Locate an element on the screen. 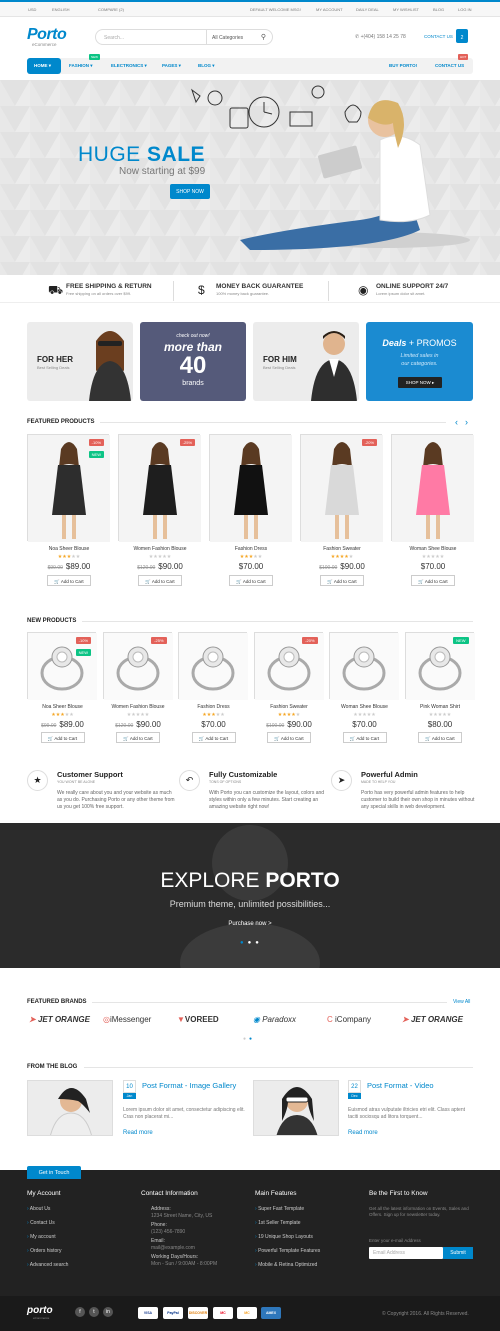 The width and height of the screenshot is (500, 1331). currency-select: USD is located at coordinates (32, 9).